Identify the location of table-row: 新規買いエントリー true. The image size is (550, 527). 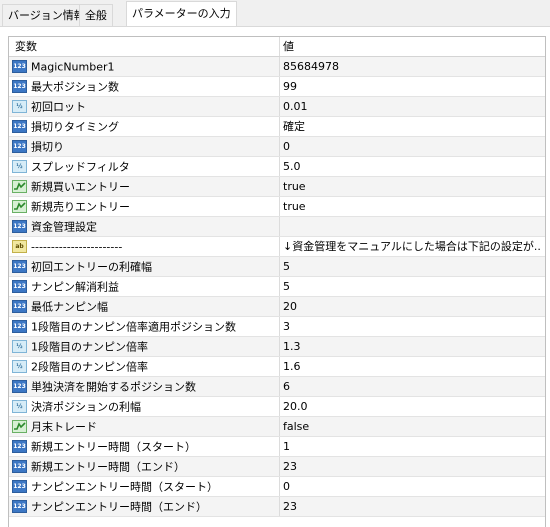
(277, 187).